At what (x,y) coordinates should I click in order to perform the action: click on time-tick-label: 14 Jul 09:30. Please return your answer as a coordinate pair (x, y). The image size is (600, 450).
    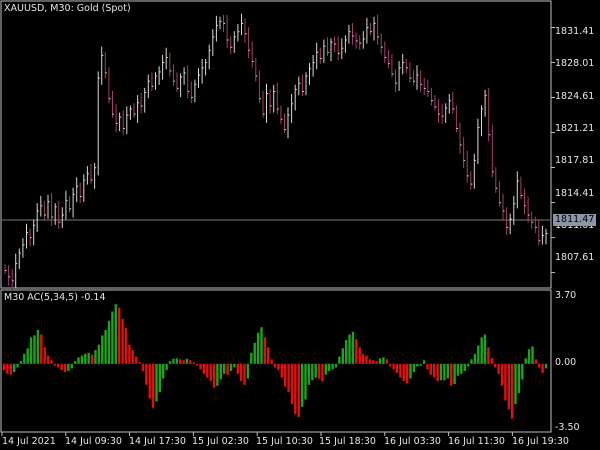
    Looking at the image, I should click on (93, 441).